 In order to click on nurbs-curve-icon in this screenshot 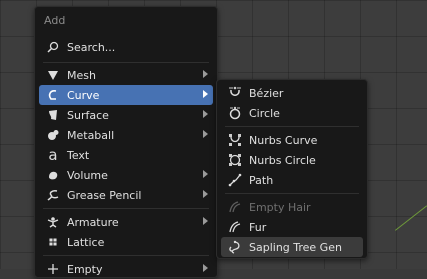, I will do `click(235, 140)`.